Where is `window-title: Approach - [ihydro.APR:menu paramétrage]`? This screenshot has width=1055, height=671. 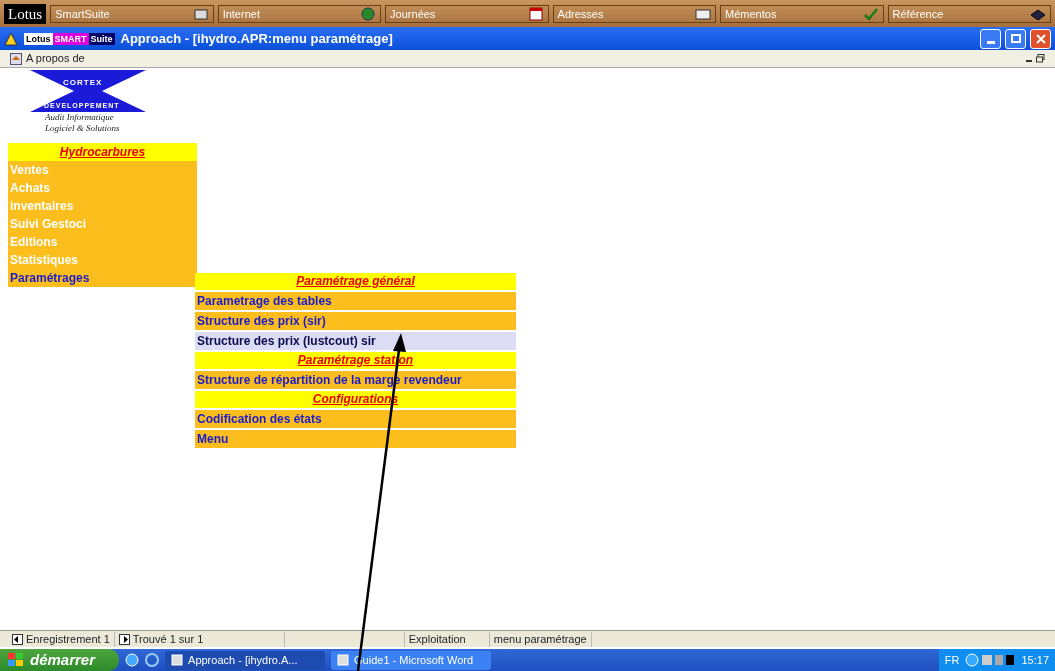 window-title: Approach - [ihydro.APR:menu paramétrage] is located at coordinates (256, 38).